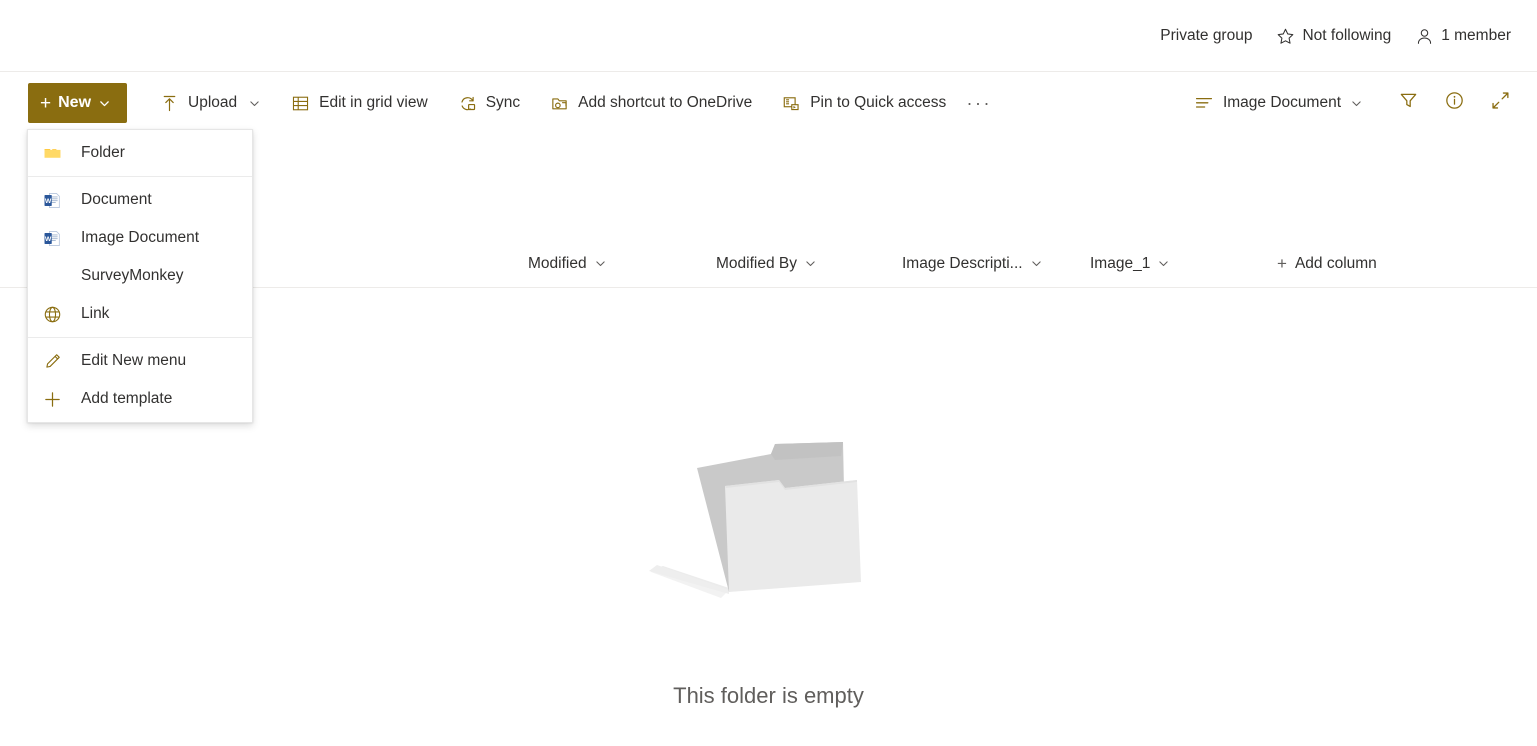  I want to click on new-menu-section-manage: Edit New menu Add template, so click(140, 380).